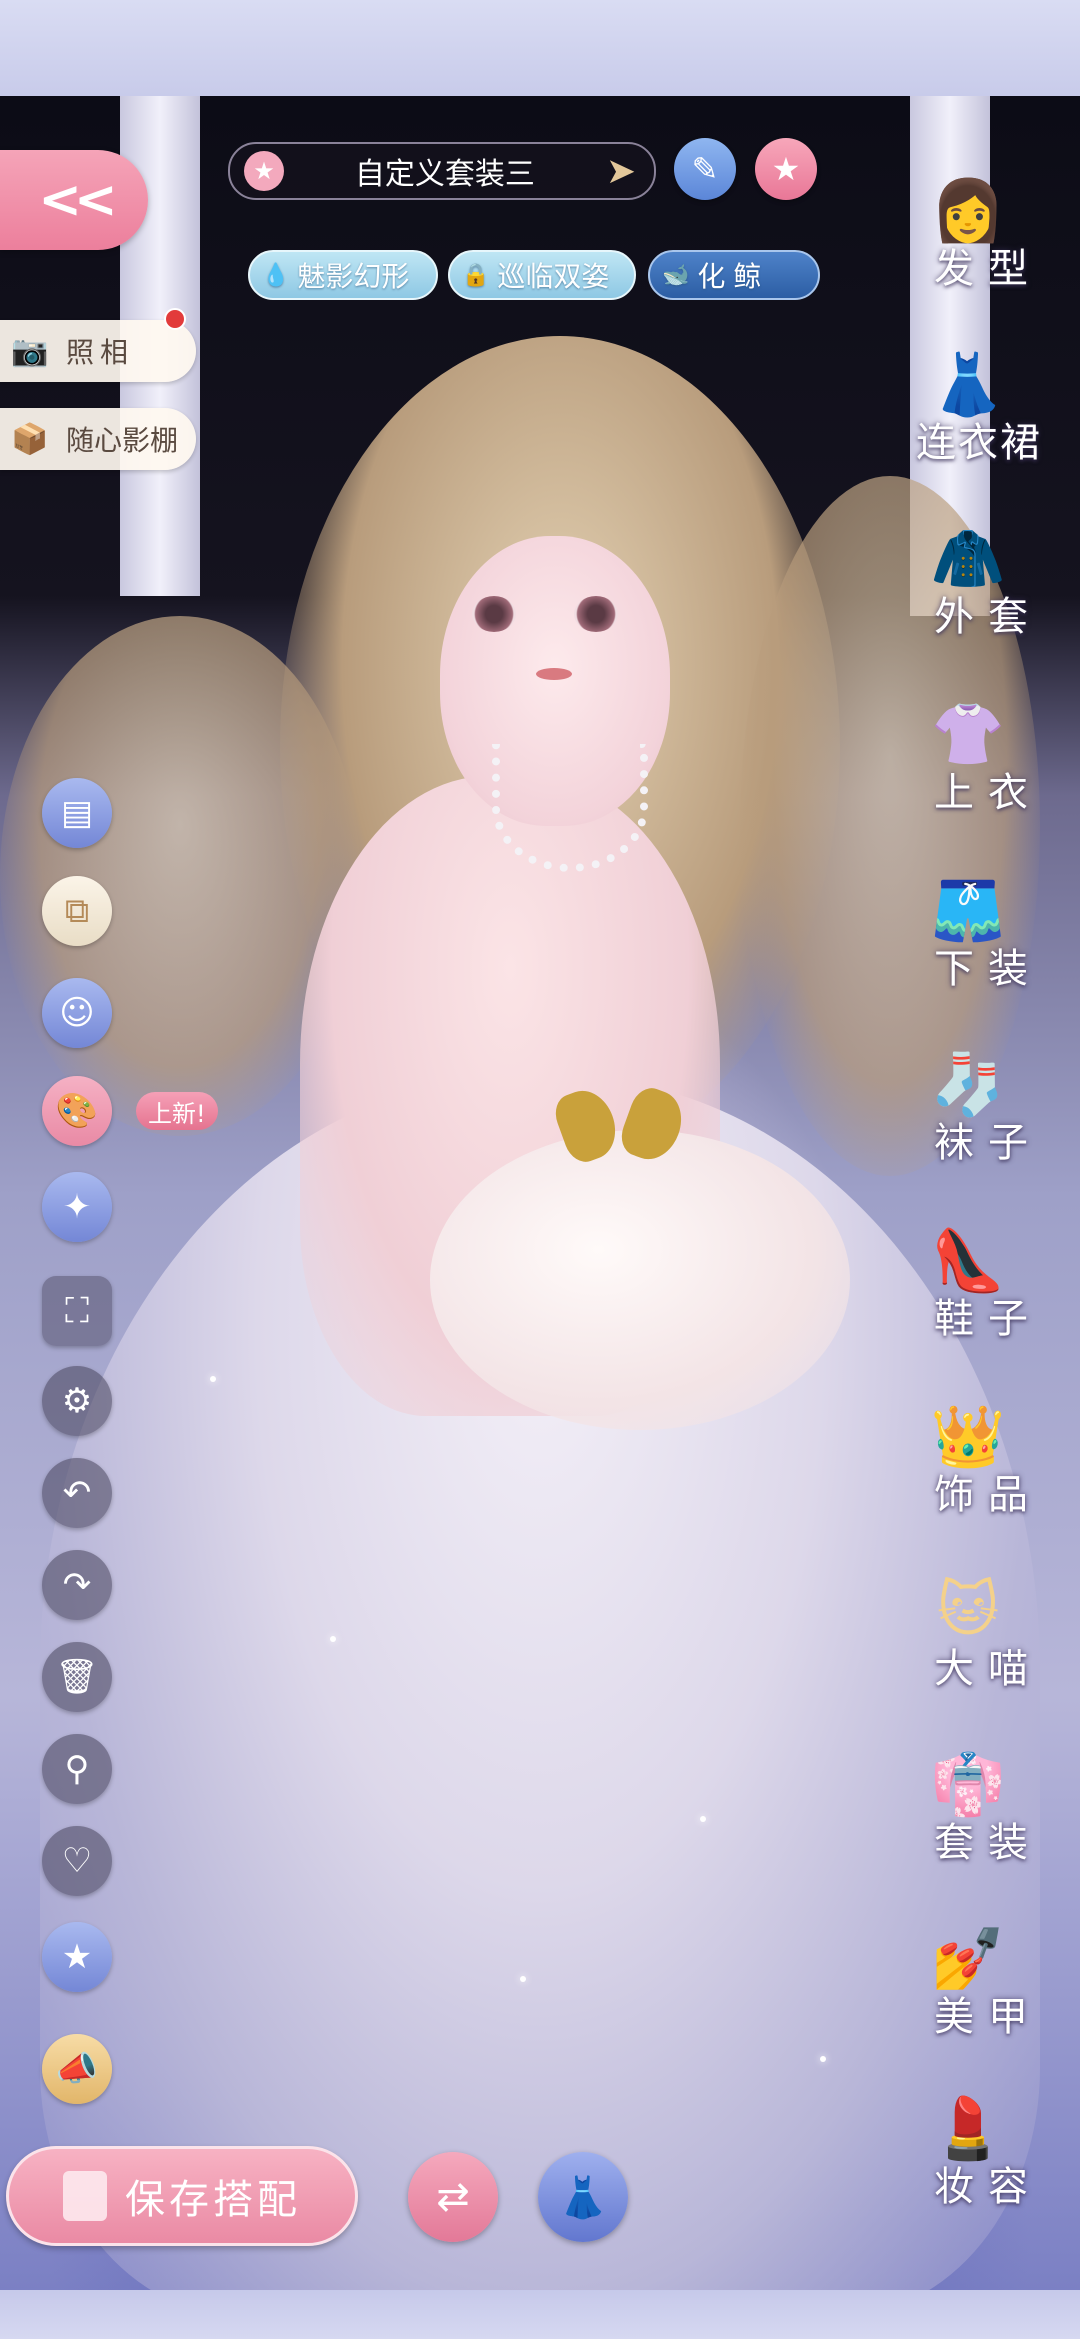 The width and height of the screenshot is (1080, 2339). Describe the element at coordinates (979, 443) in the screenshot. I see `category-label: 连衣裙` at that location.